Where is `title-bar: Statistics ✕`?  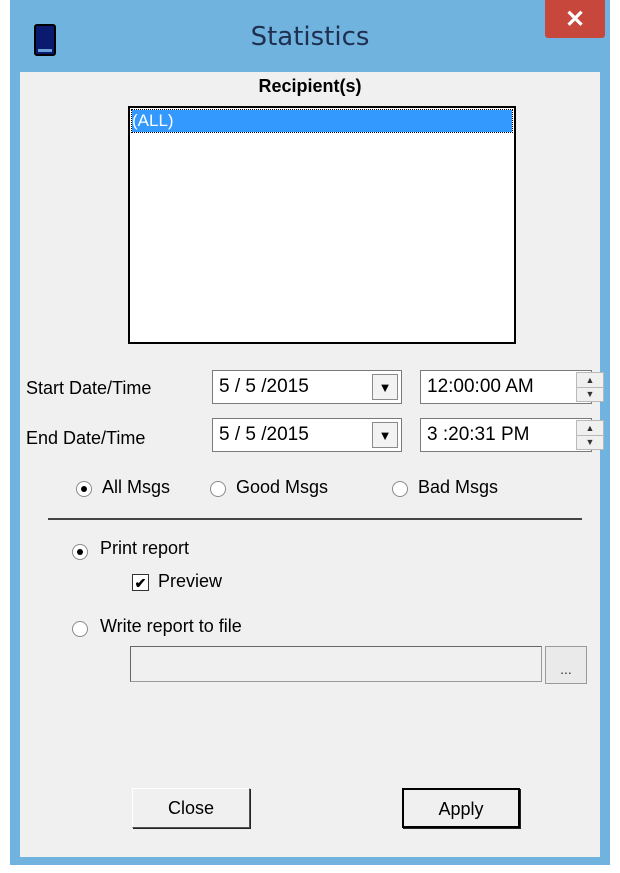
title-bar: Statistics ✕ is located at coordinates (310, 36).